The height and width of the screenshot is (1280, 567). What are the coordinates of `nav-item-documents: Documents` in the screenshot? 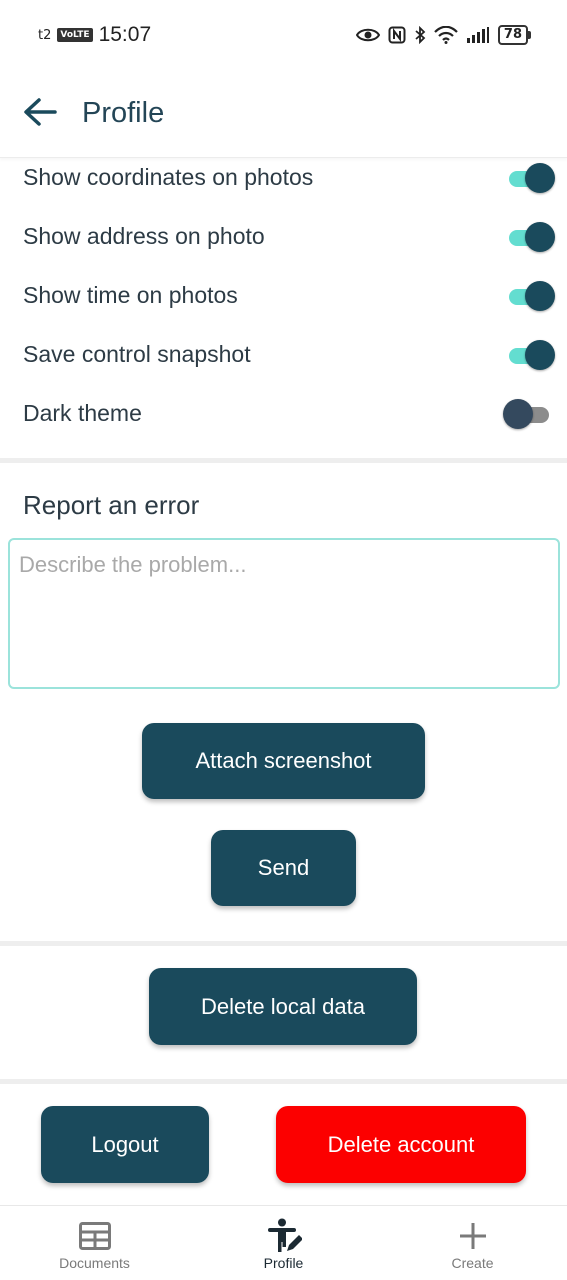 It's located at (94, 1243).